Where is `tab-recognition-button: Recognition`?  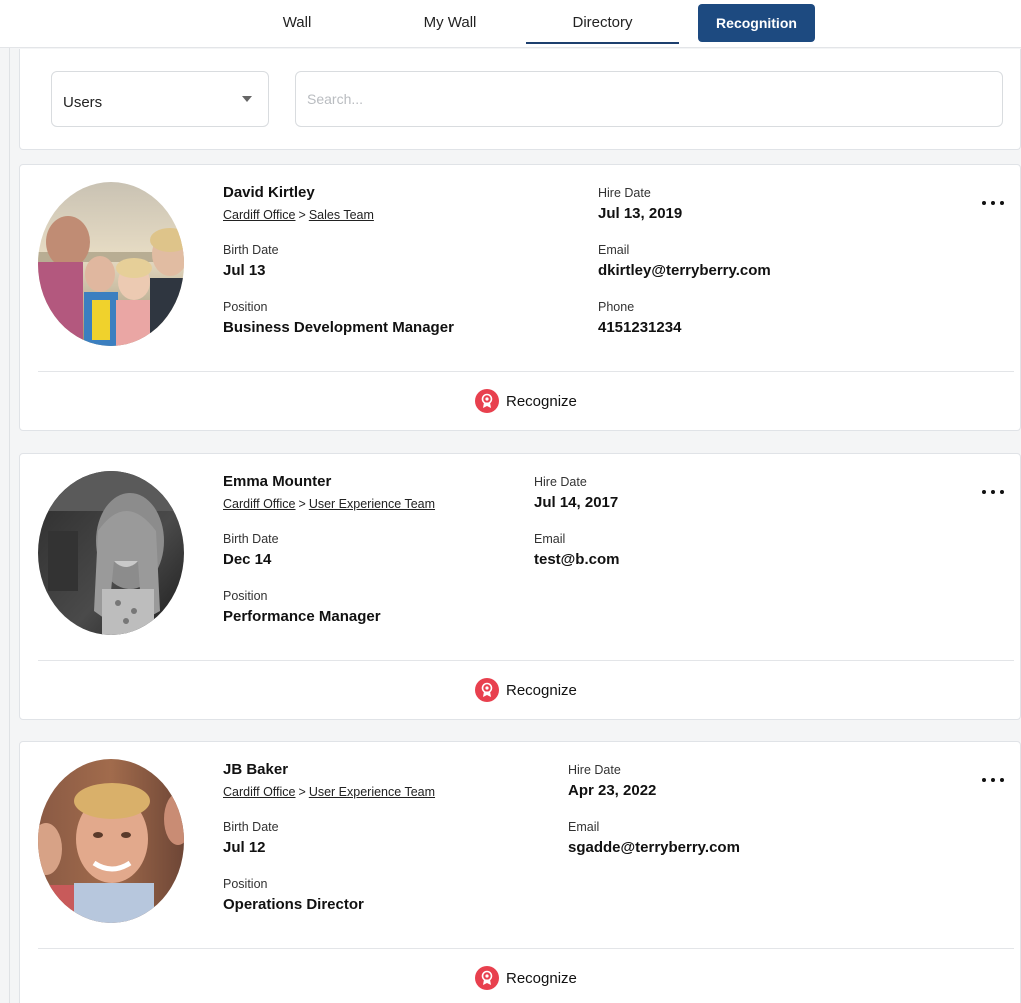
tab-recognition-button: Recognition is located at coordinates (756, 23).